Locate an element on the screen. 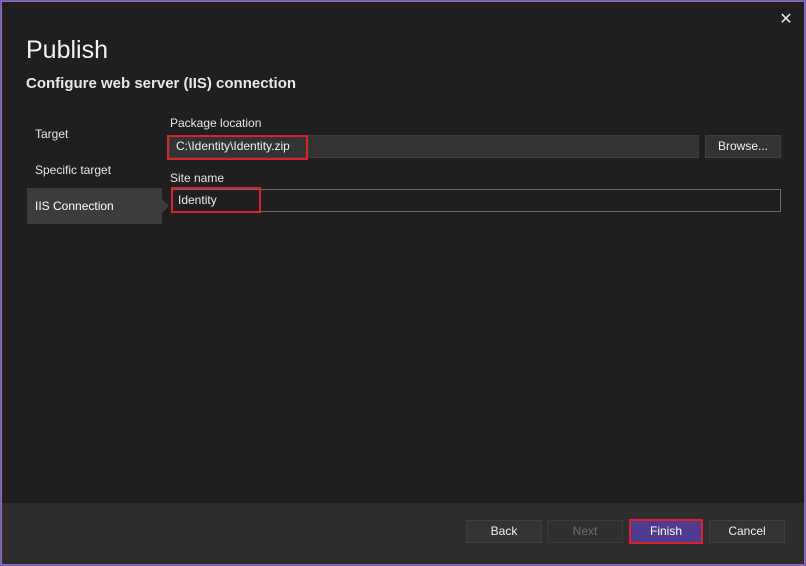  dialog-footer: Back Next Finish Cancel is located at coordinates (403, 533).